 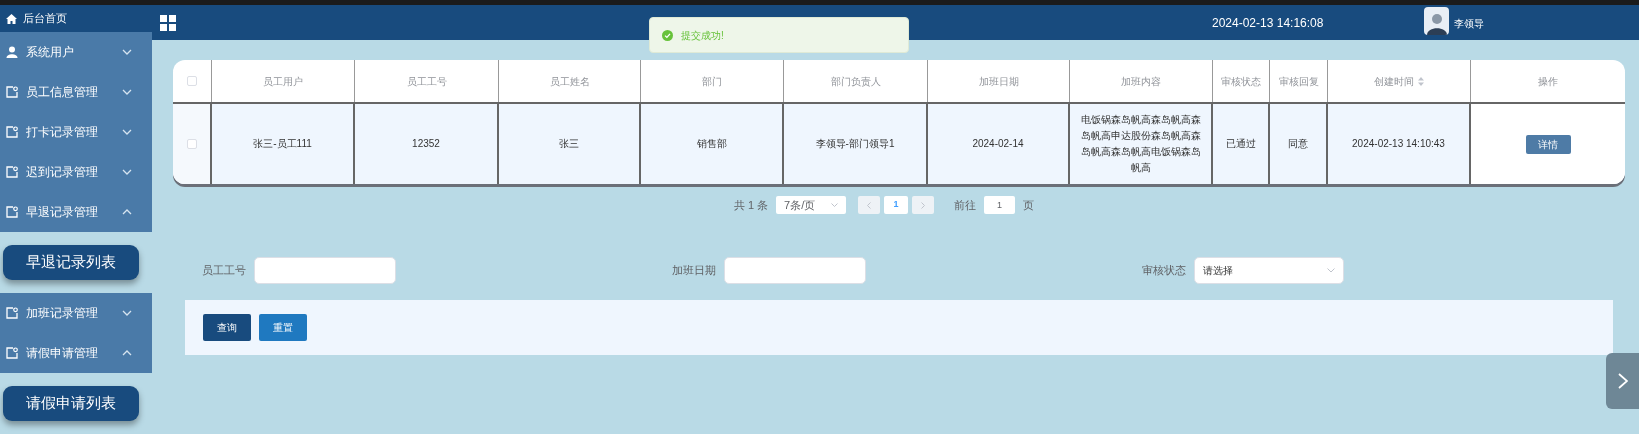 I want to click on sidebar-item: 早退记录管理, so click(x=76, y=212).